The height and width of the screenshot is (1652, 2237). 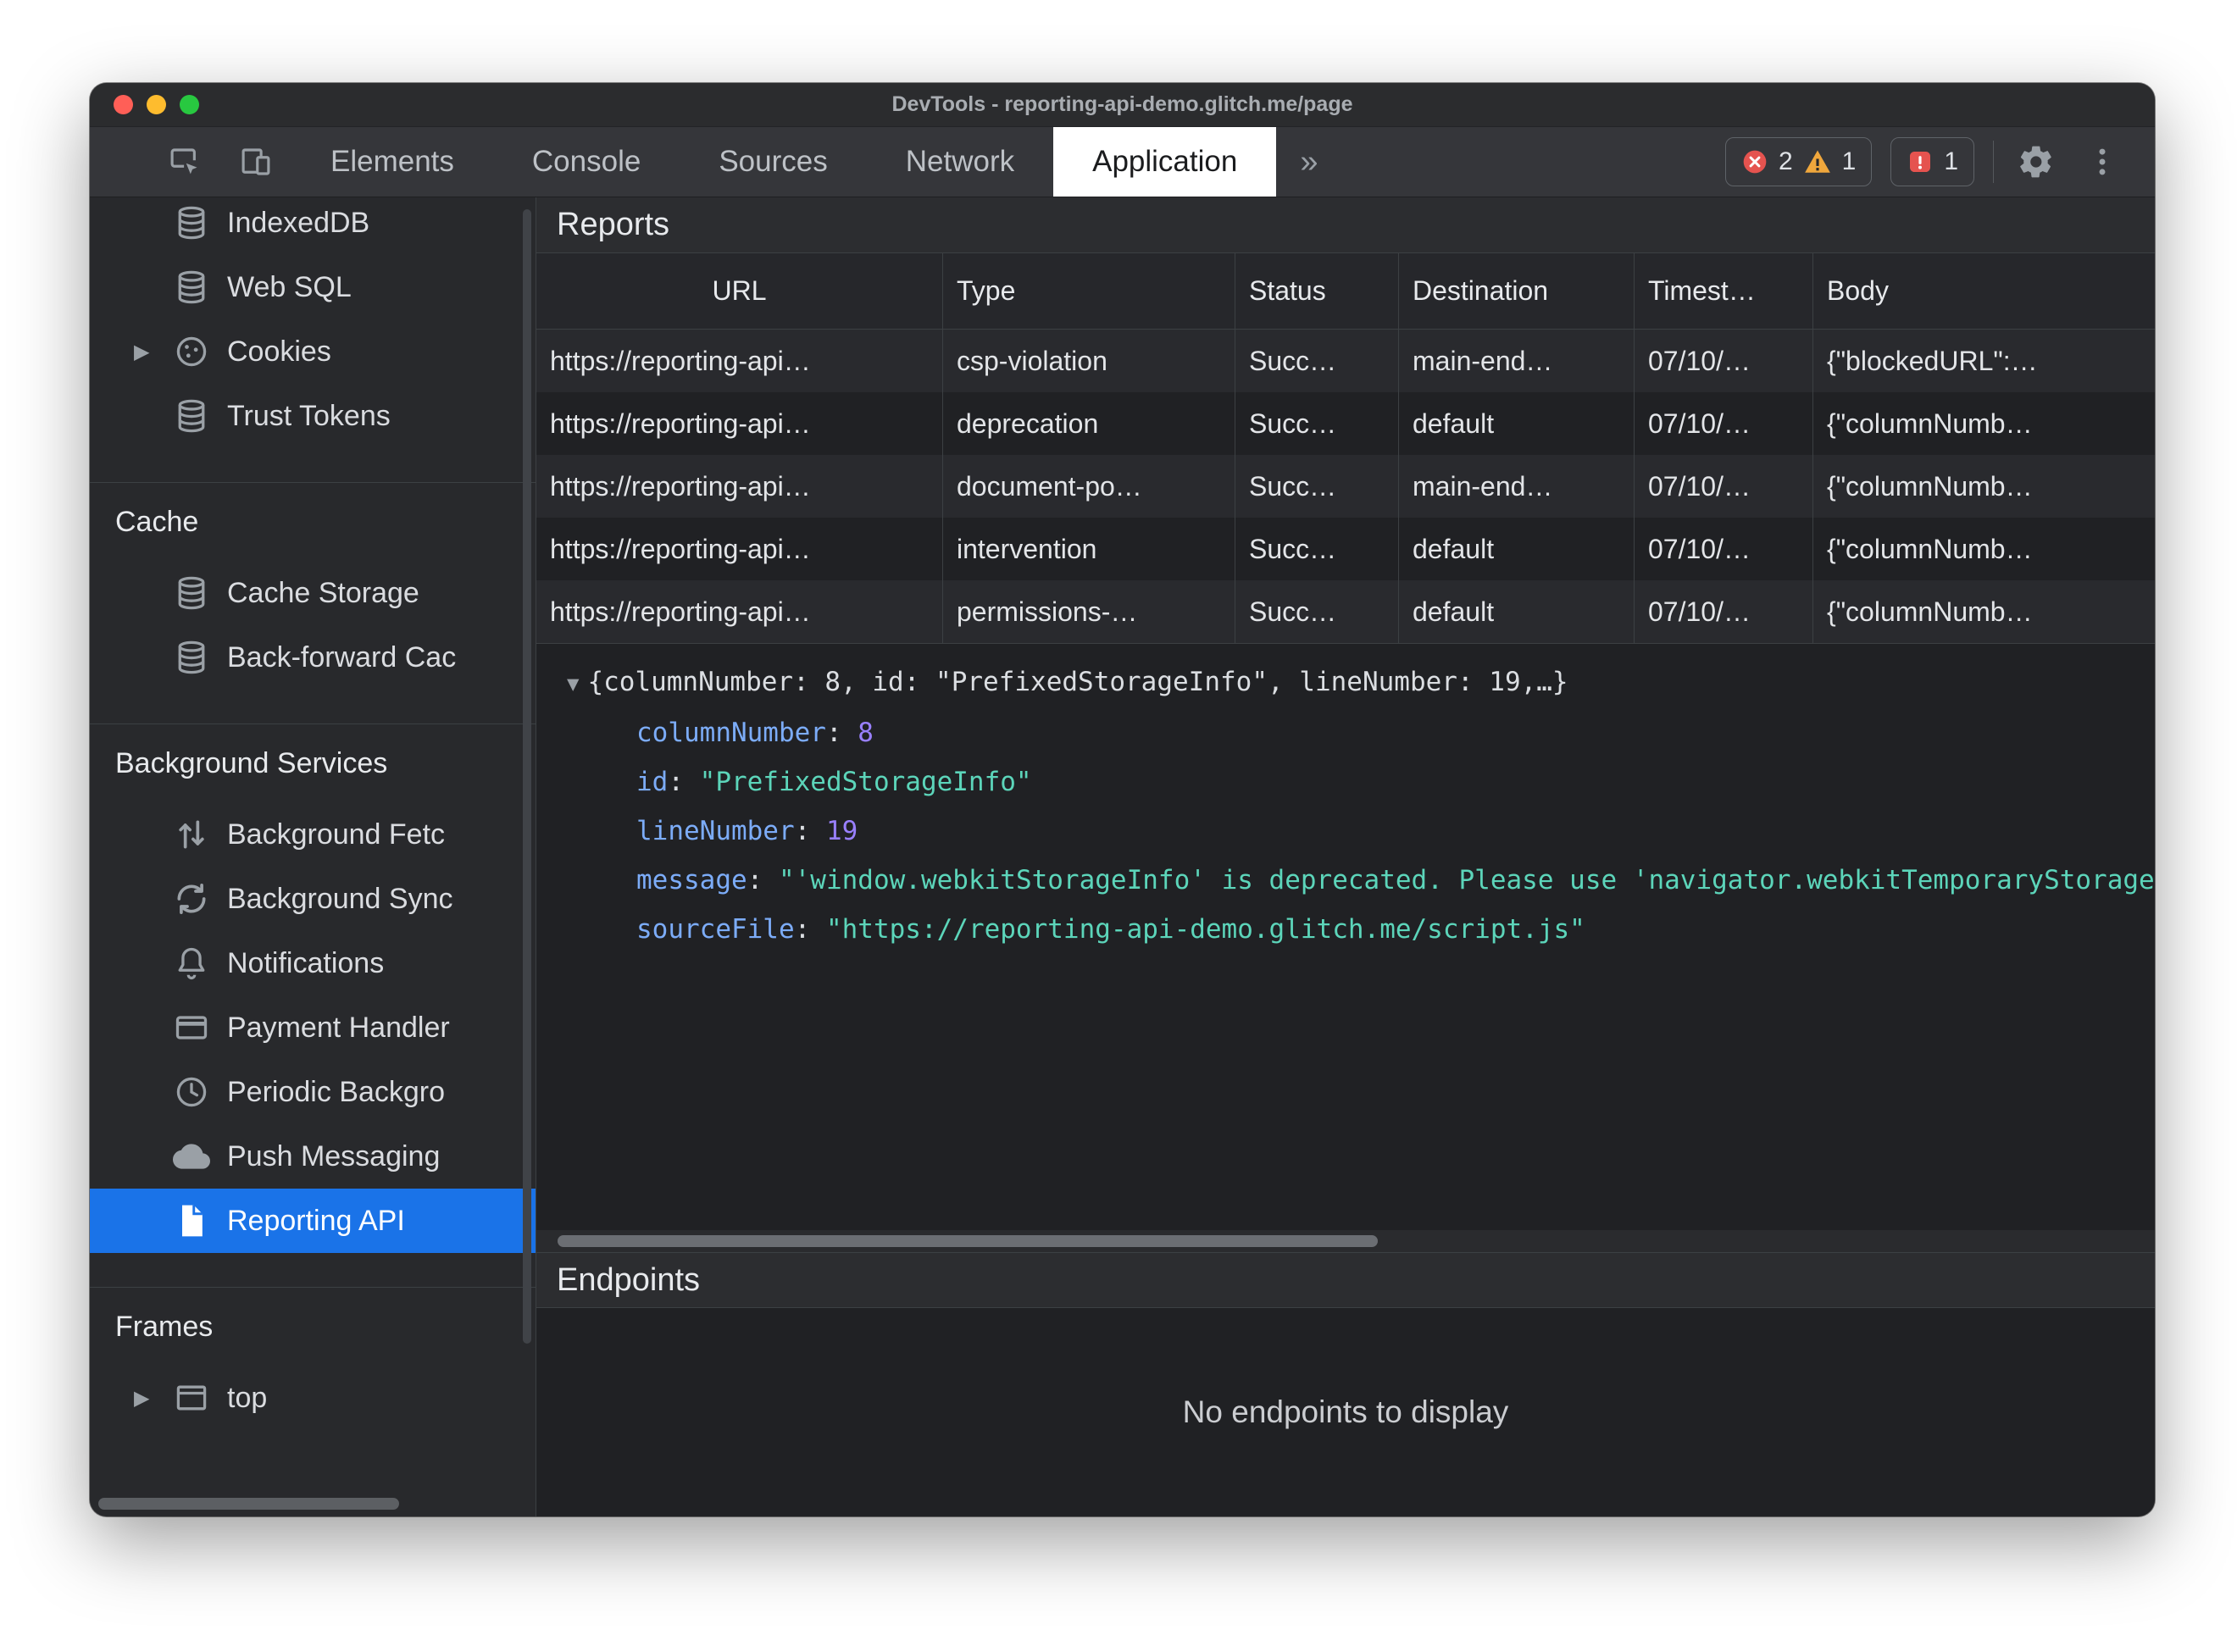 What do you see at coordinates (313, 226) in the screenshot?
I see `sidebar-item-indexeddb: IndexedDB` at bounding box center [313, 226].